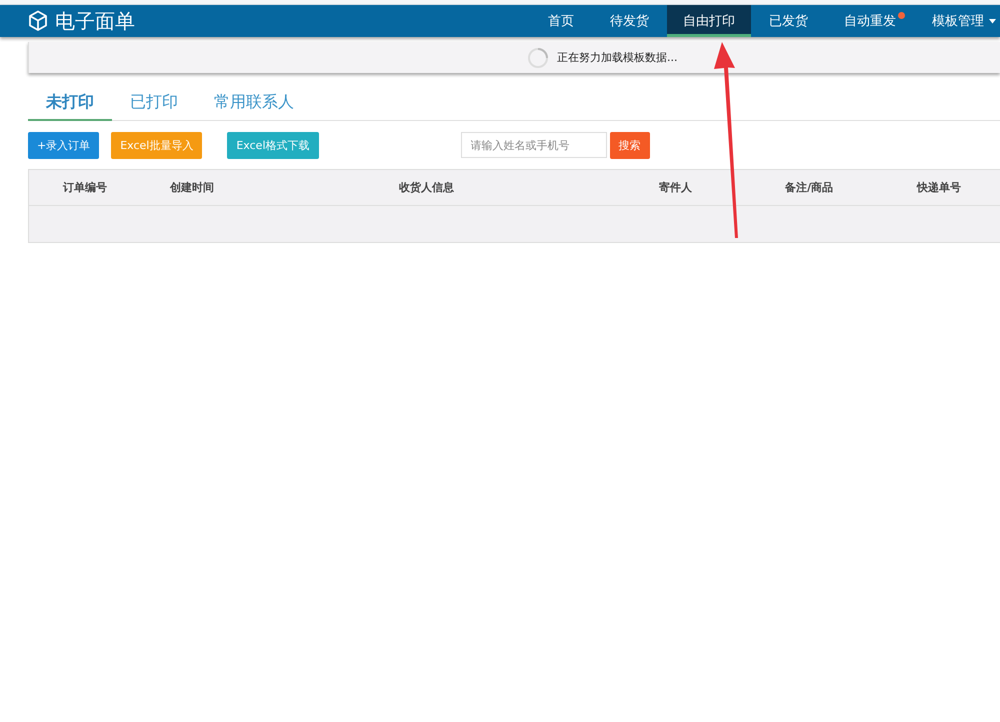 Image resolution: width=1000 pixels, height=722 pixels. I want to click on search-field: 请输入姓名或手机号, so click(533, 145).